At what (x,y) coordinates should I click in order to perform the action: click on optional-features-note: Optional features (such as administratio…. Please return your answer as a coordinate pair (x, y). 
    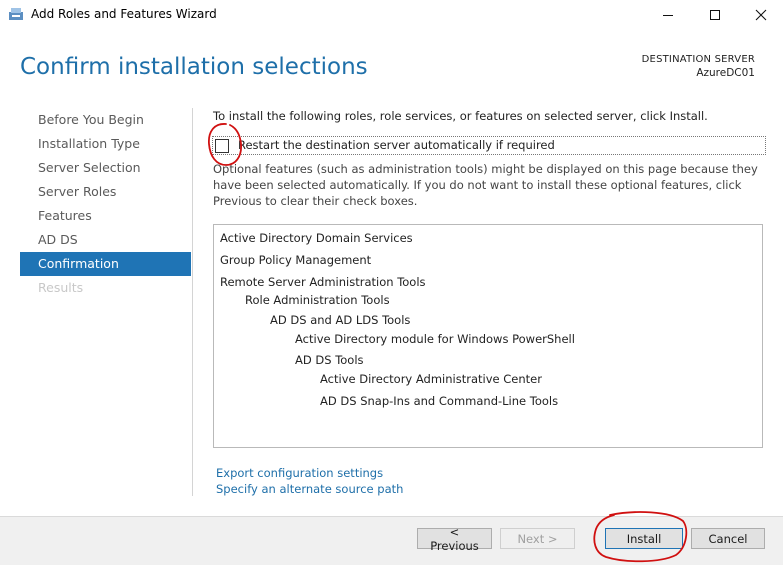
    Looking at the image, I should click on (485, 185).